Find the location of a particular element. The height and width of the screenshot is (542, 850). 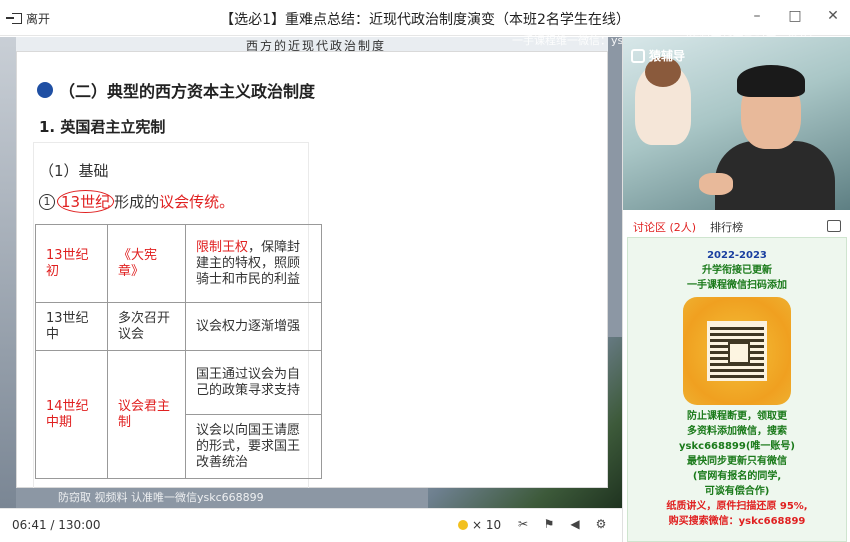

teacher-body is located at coordinates (775, 175).